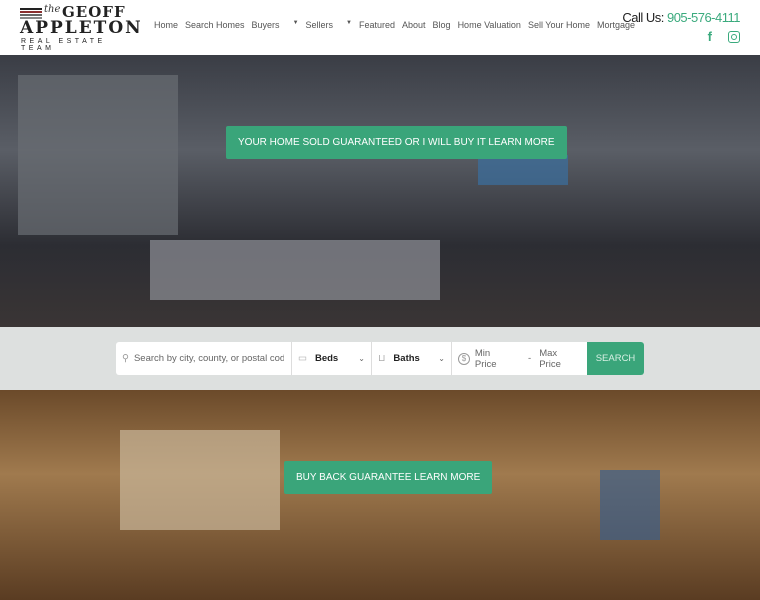  Describe the element at coordinates (489, 25) in the screenshot. I see `nav-item-home-valuation: Home Valuation` at that location.